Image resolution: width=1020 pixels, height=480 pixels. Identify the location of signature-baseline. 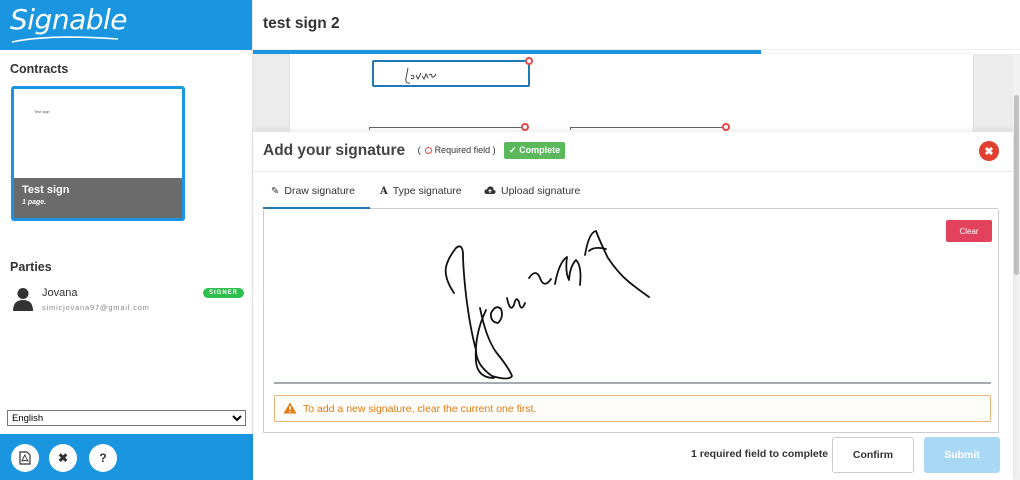
(632, 383).